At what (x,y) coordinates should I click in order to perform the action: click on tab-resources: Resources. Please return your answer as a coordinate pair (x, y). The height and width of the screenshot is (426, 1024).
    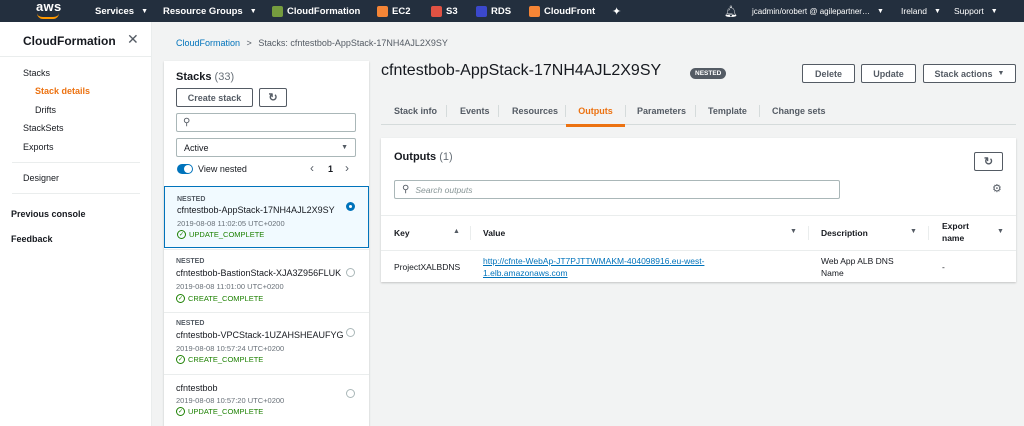
    Looking at the image, I should click on (535, 110).